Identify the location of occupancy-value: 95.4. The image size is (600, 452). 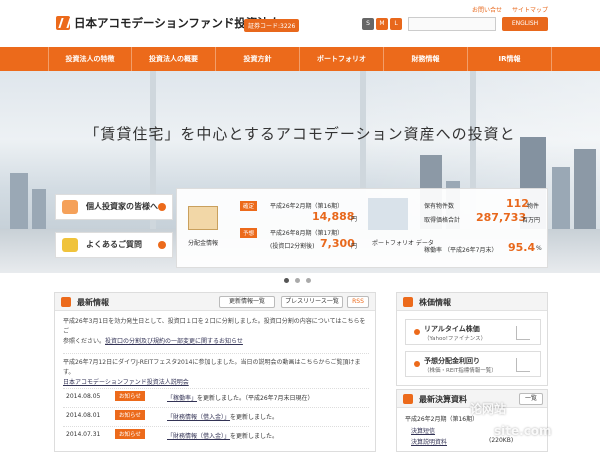
(522, 247).